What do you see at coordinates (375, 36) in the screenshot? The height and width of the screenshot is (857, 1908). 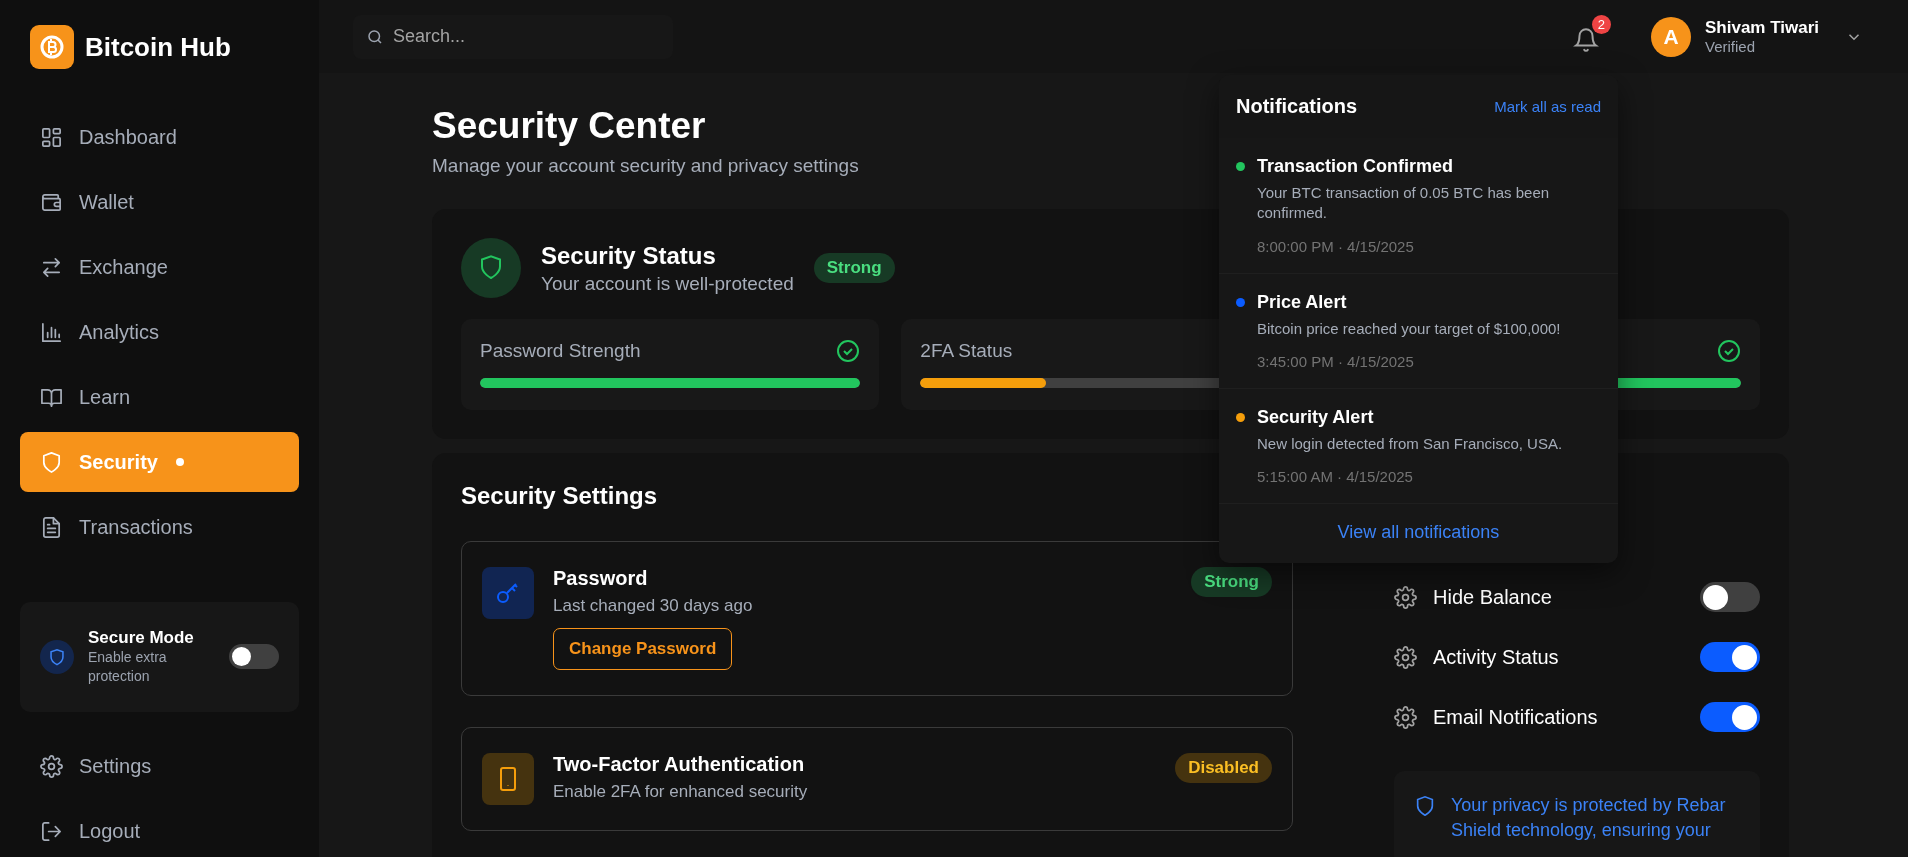 I see `search-icon` at bounding box center [375, 36].